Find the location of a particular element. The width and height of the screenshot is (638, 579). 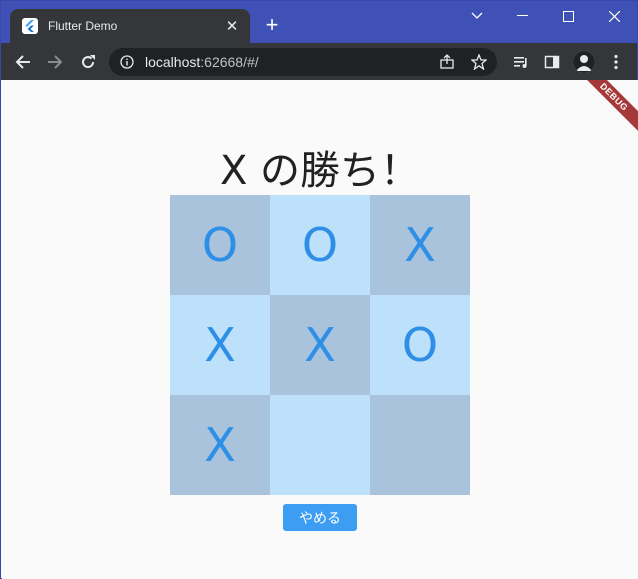

board-cell-4: X is located at coordinates (320, 345).